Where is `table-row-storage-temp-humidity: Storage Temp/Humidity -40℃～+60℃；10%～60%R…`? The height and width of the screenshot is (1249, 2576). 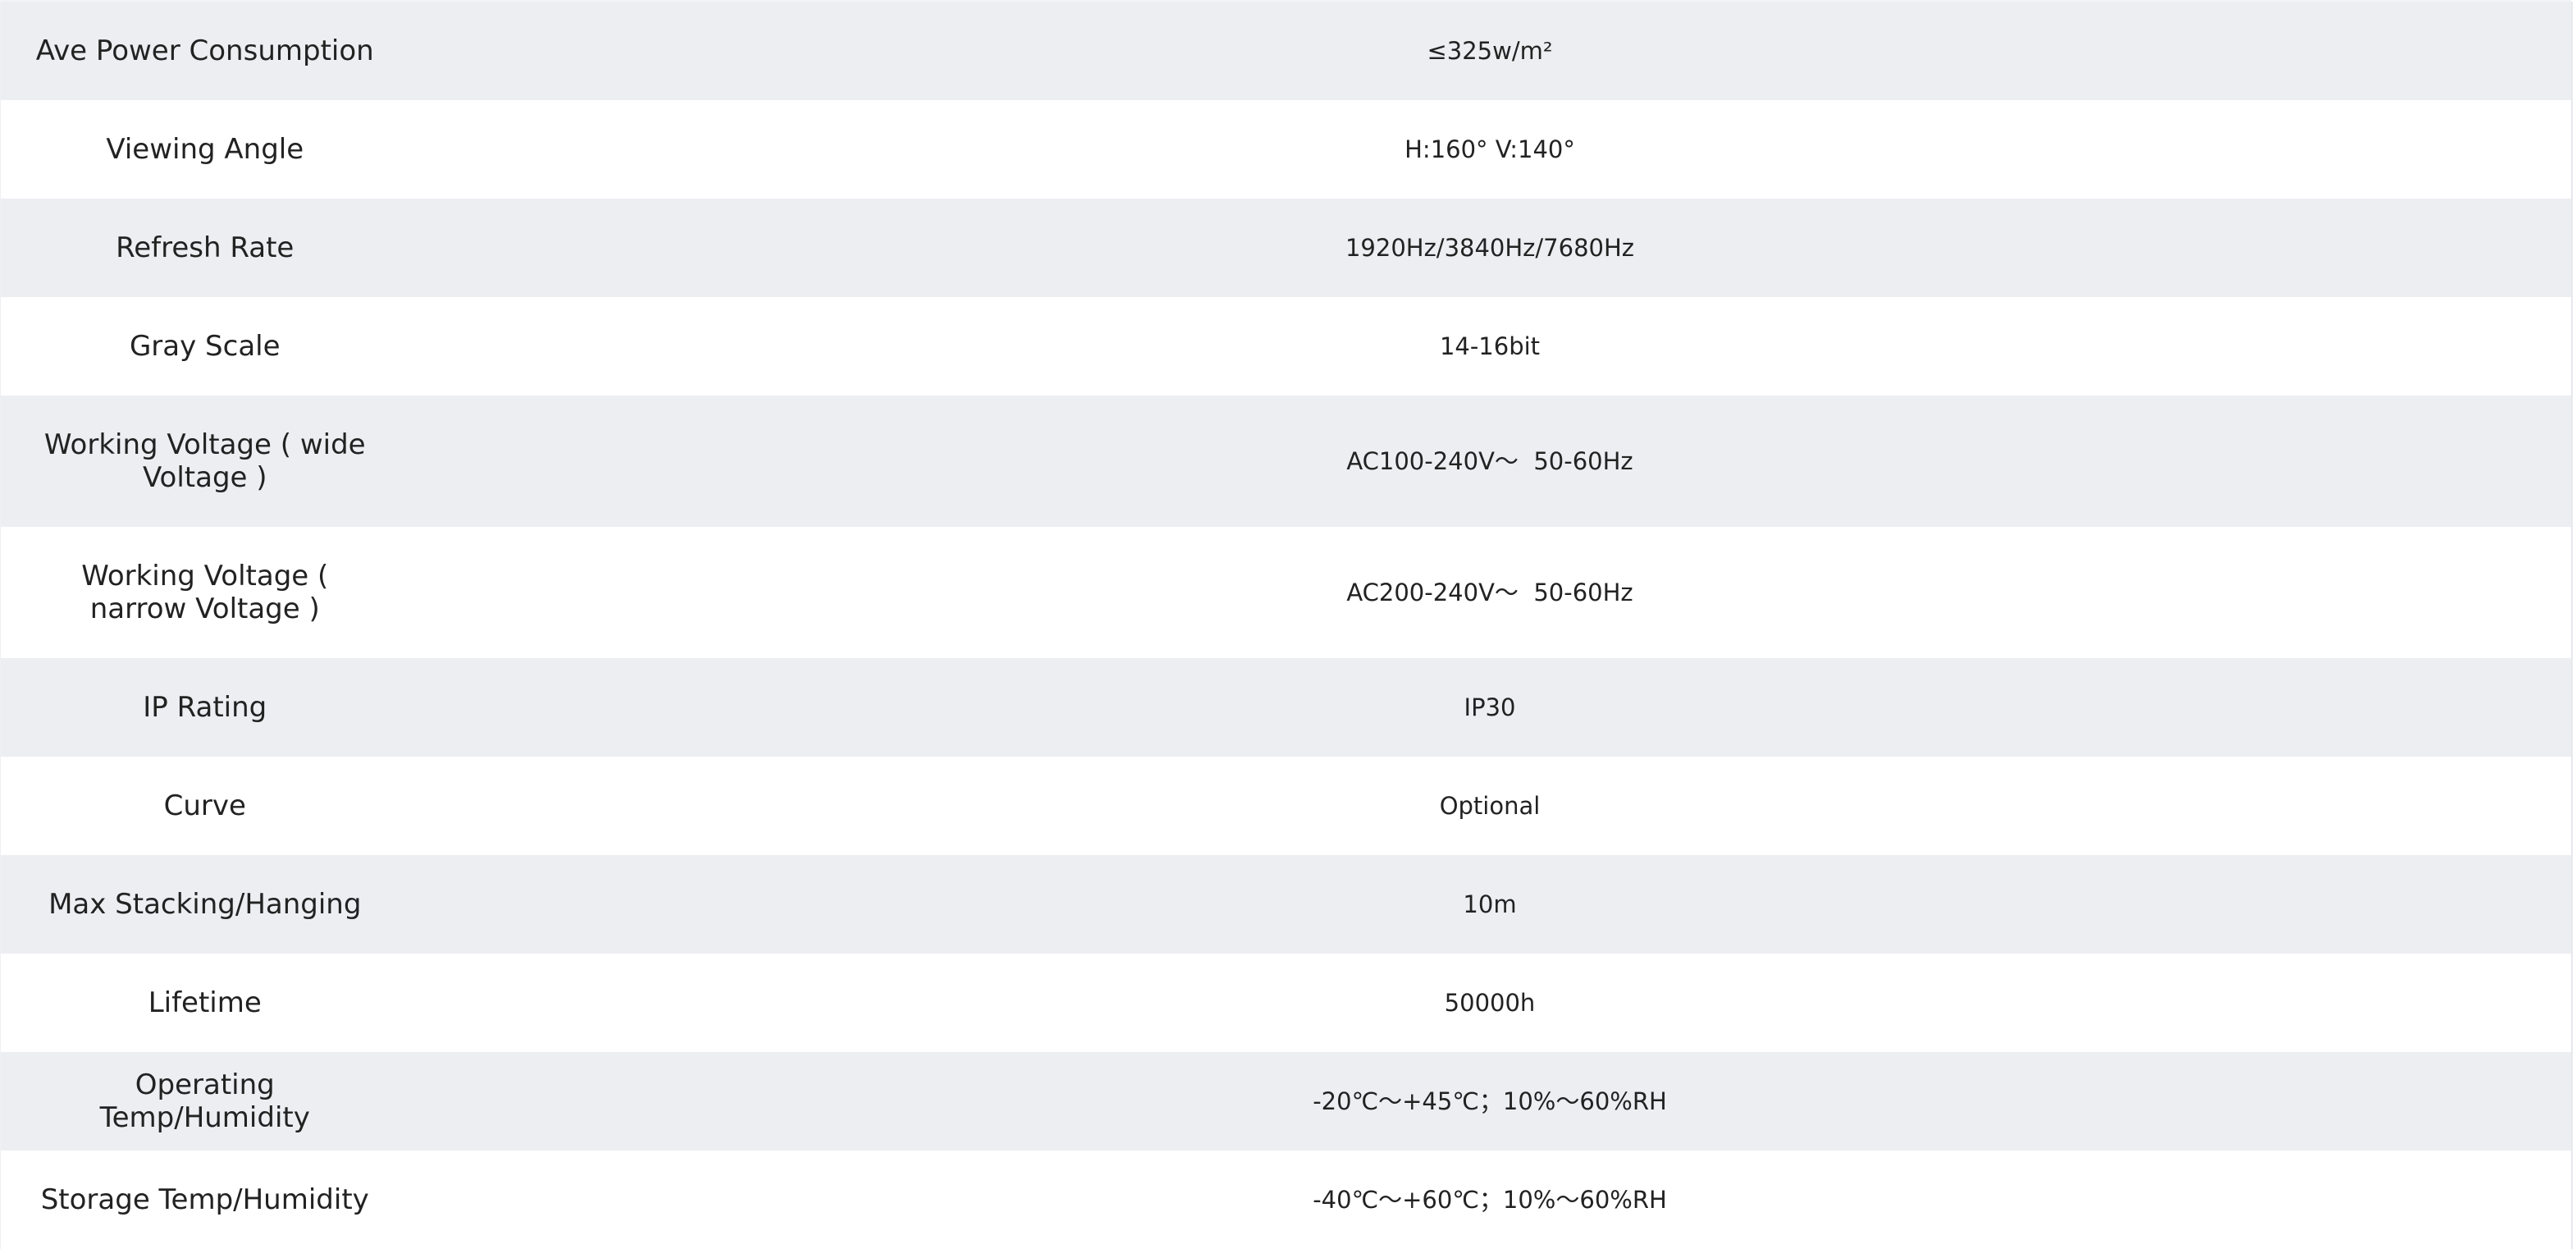
table-row-storage-temp-humidity: Storage Temp/Humidity -40℃～+60℃；10%～60%R… is located at coordinates (1286, 1200).